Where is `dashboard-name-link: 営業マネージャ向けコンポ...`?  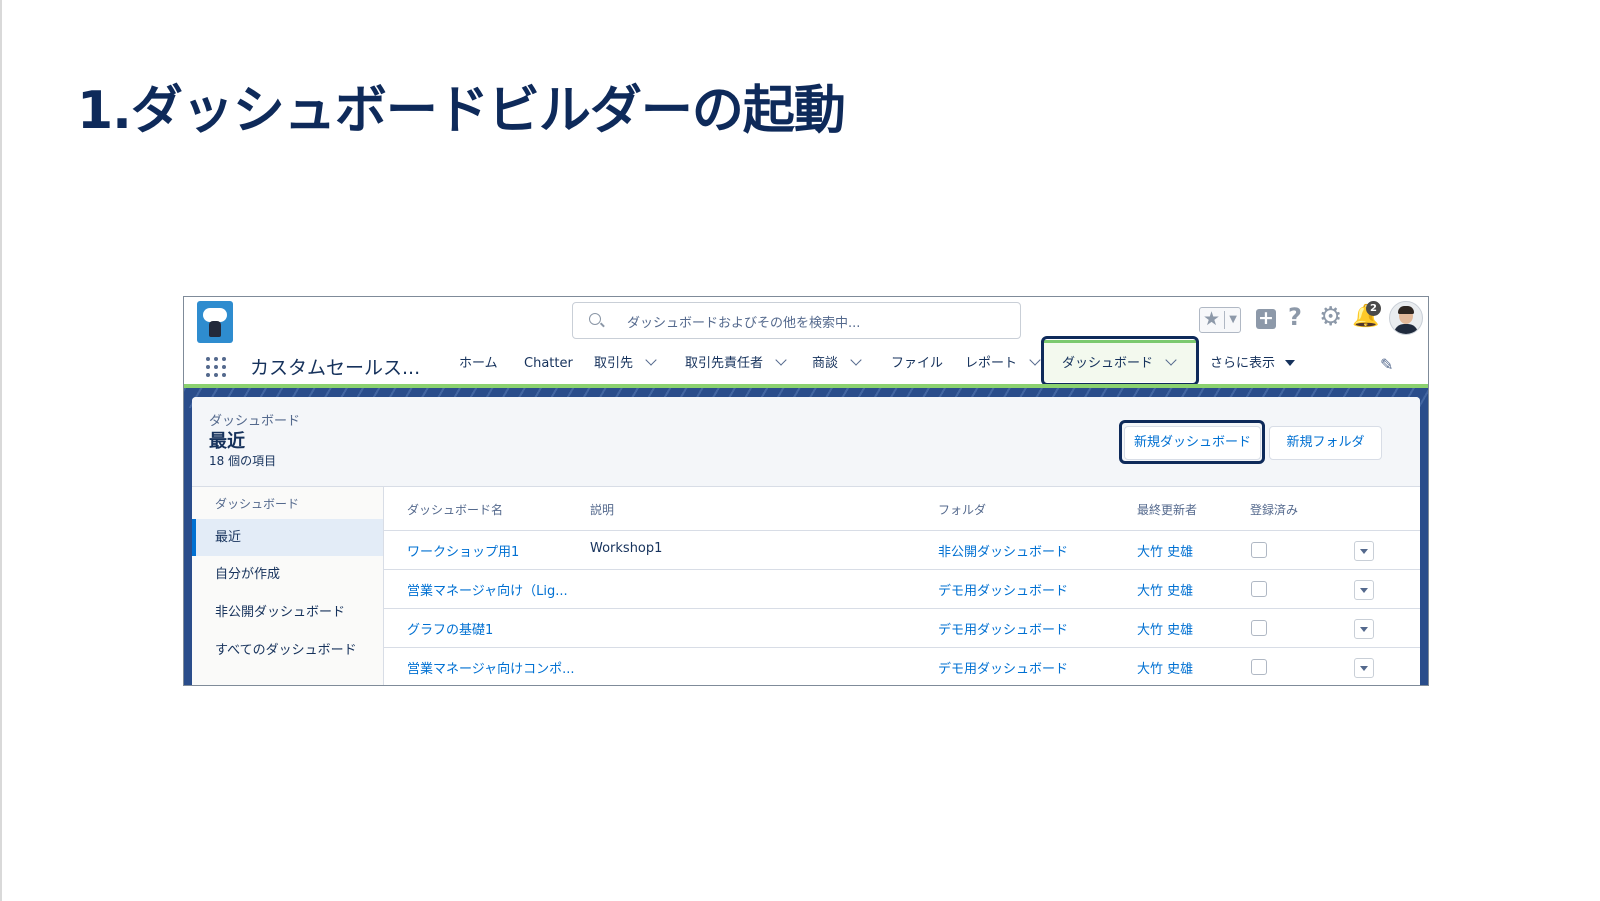
dashboard-name-link: 営業マネージャ向けコンポ... is located at coordinates (491, 667).